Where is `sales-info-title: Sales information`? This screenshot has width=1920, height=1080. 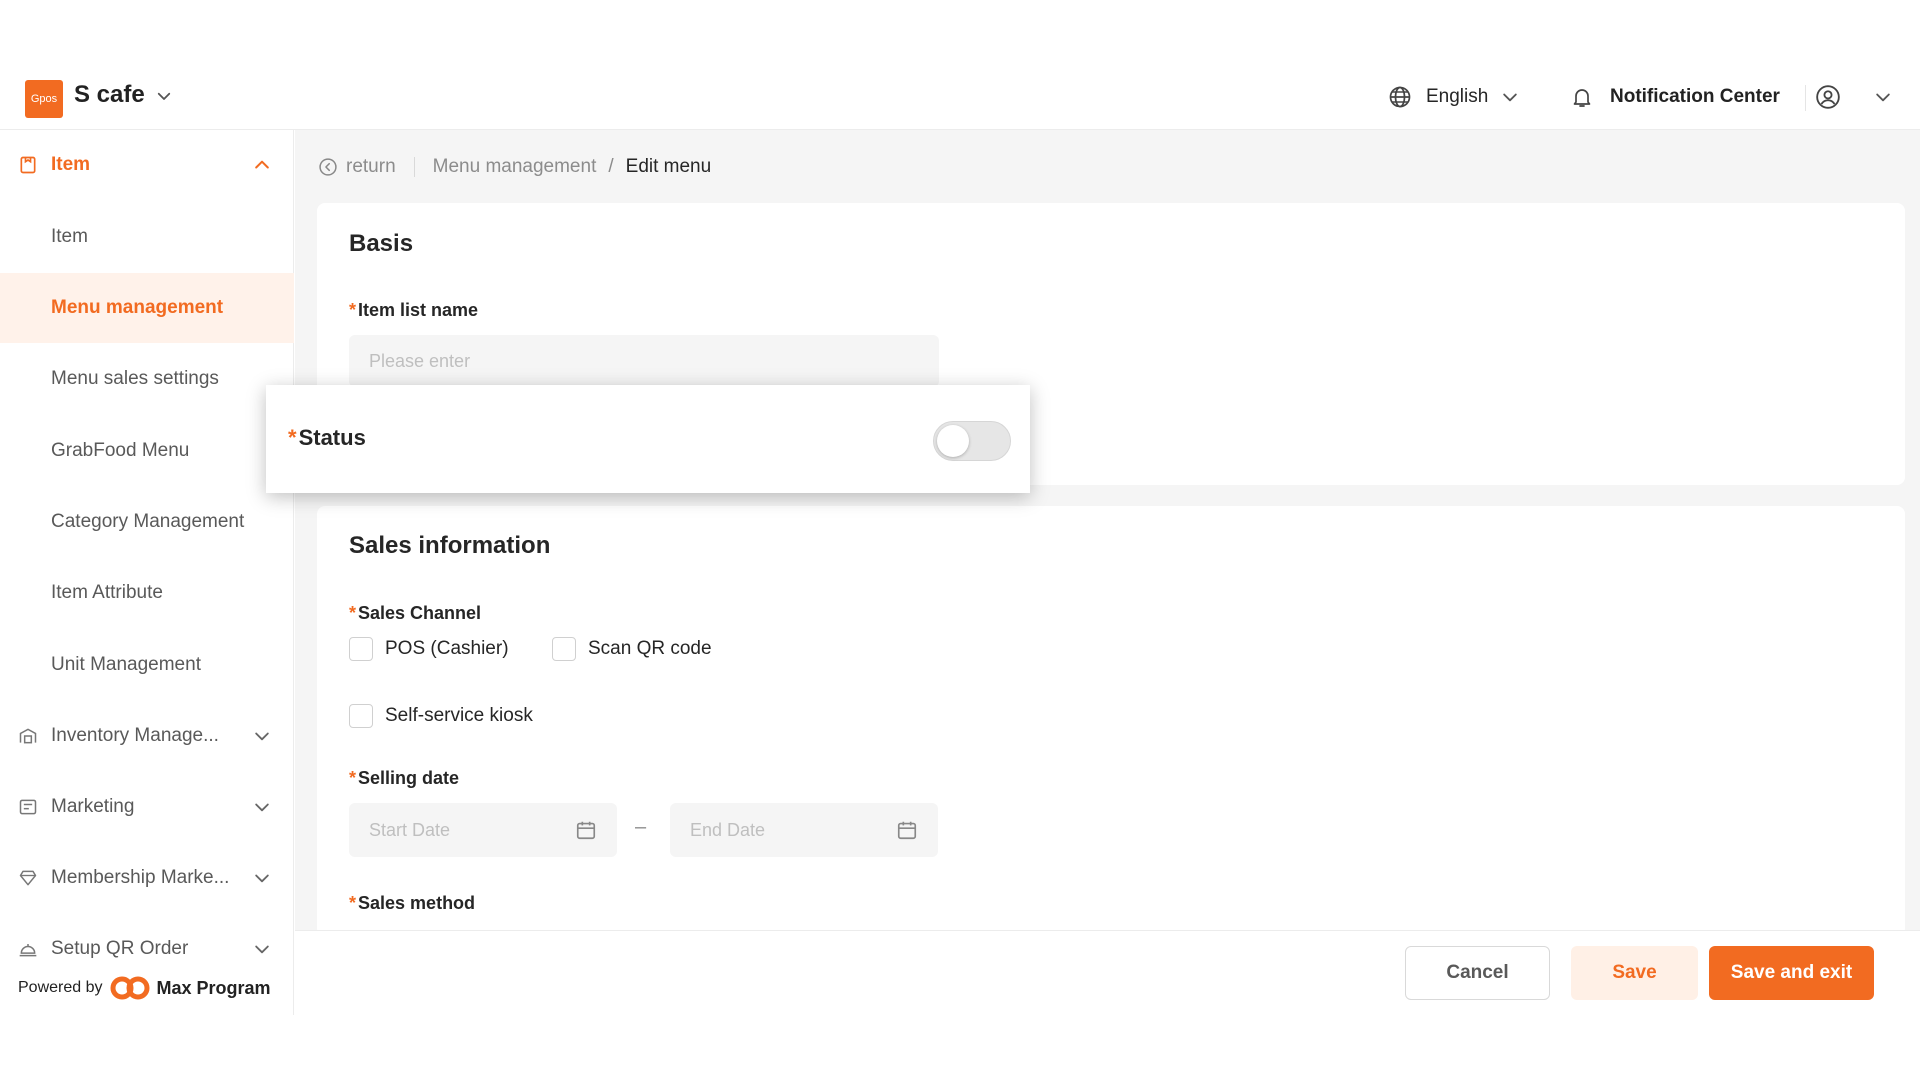
sales-info-title: Sales information is located at coordinates (450, 545).